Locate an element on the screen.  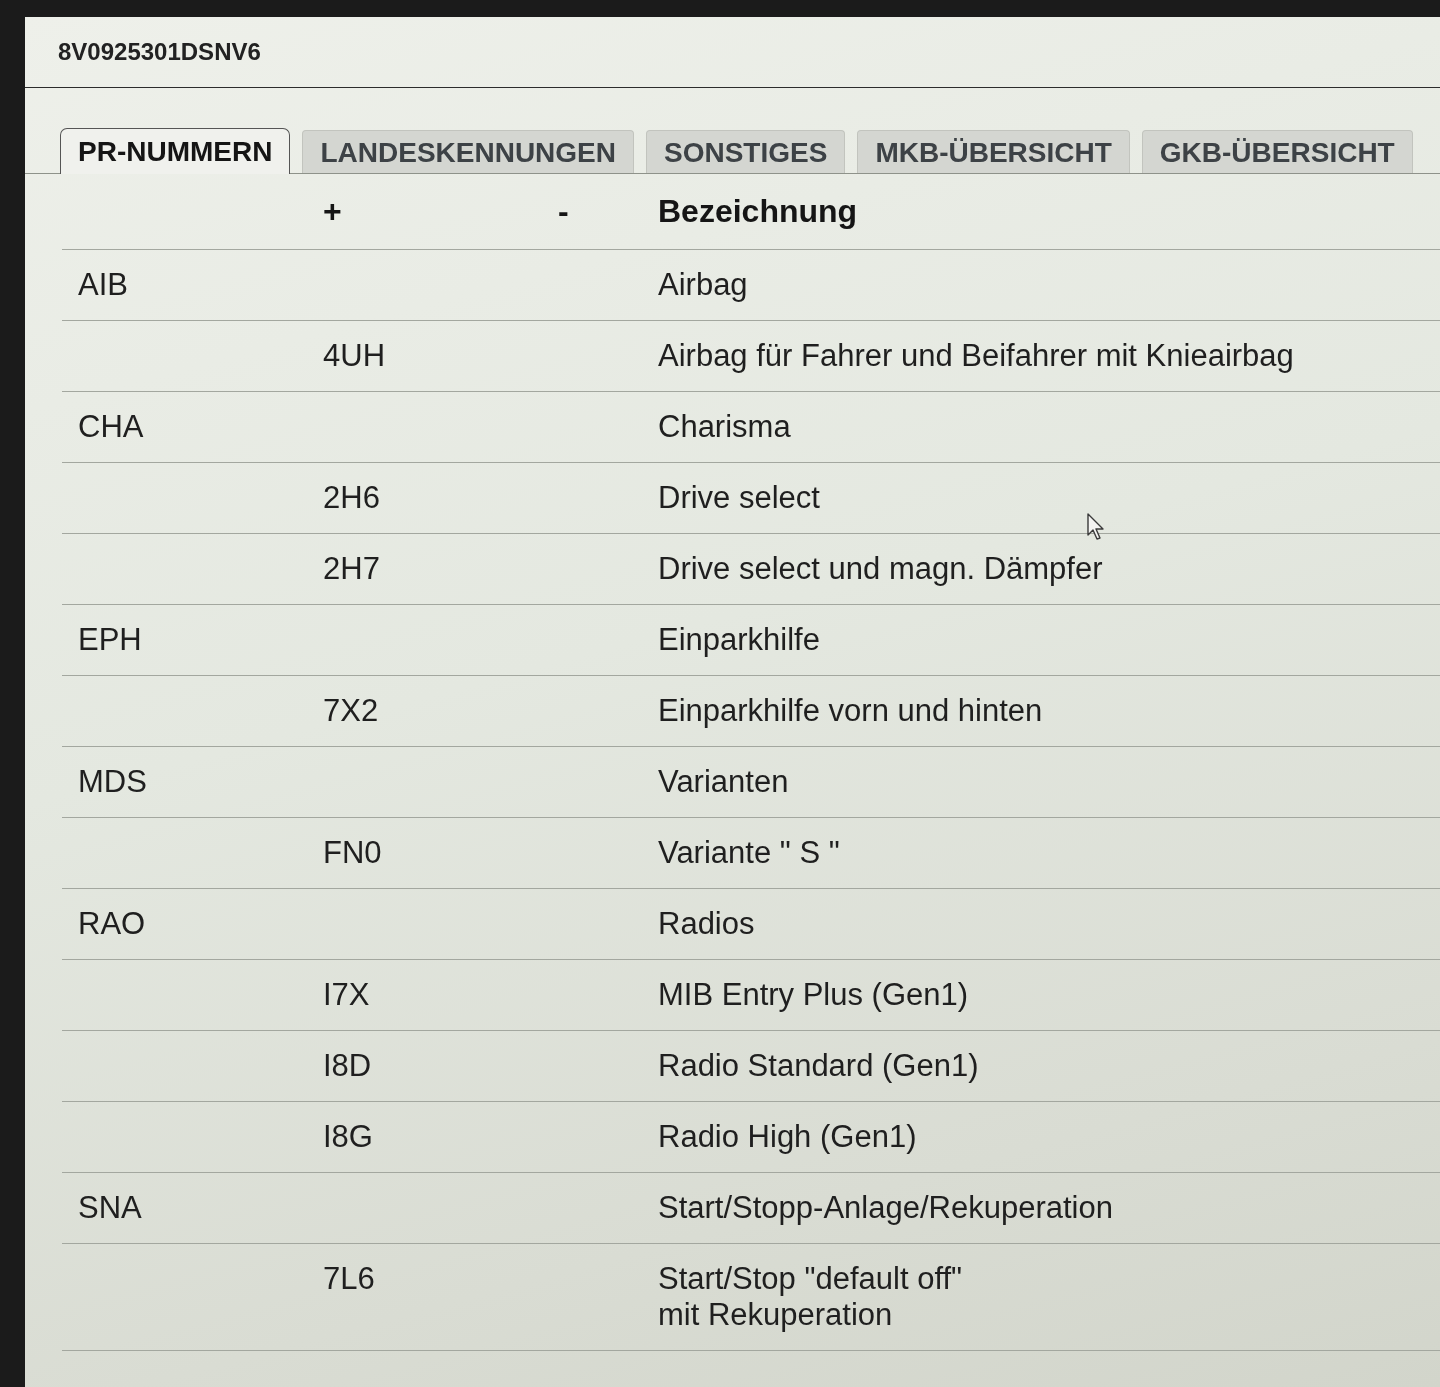
description-text: Radio High (Gen1) is located at coordinates (787, 1136).